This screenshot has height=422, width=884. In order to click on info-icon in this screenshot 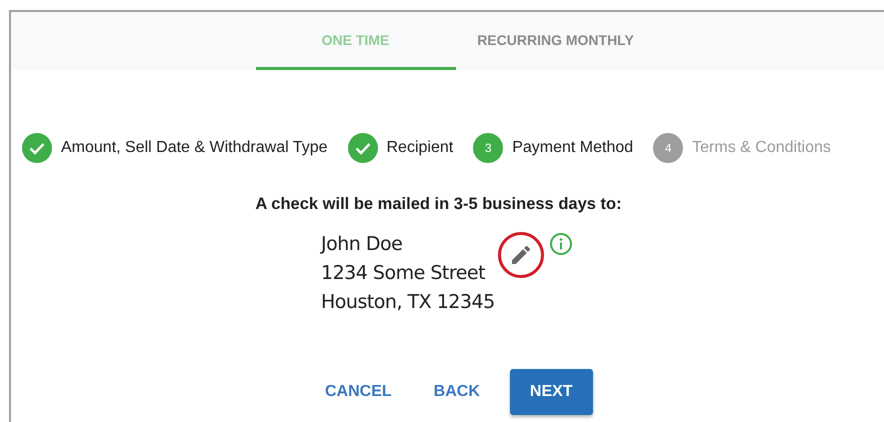, I will do `click(560, 244)`.